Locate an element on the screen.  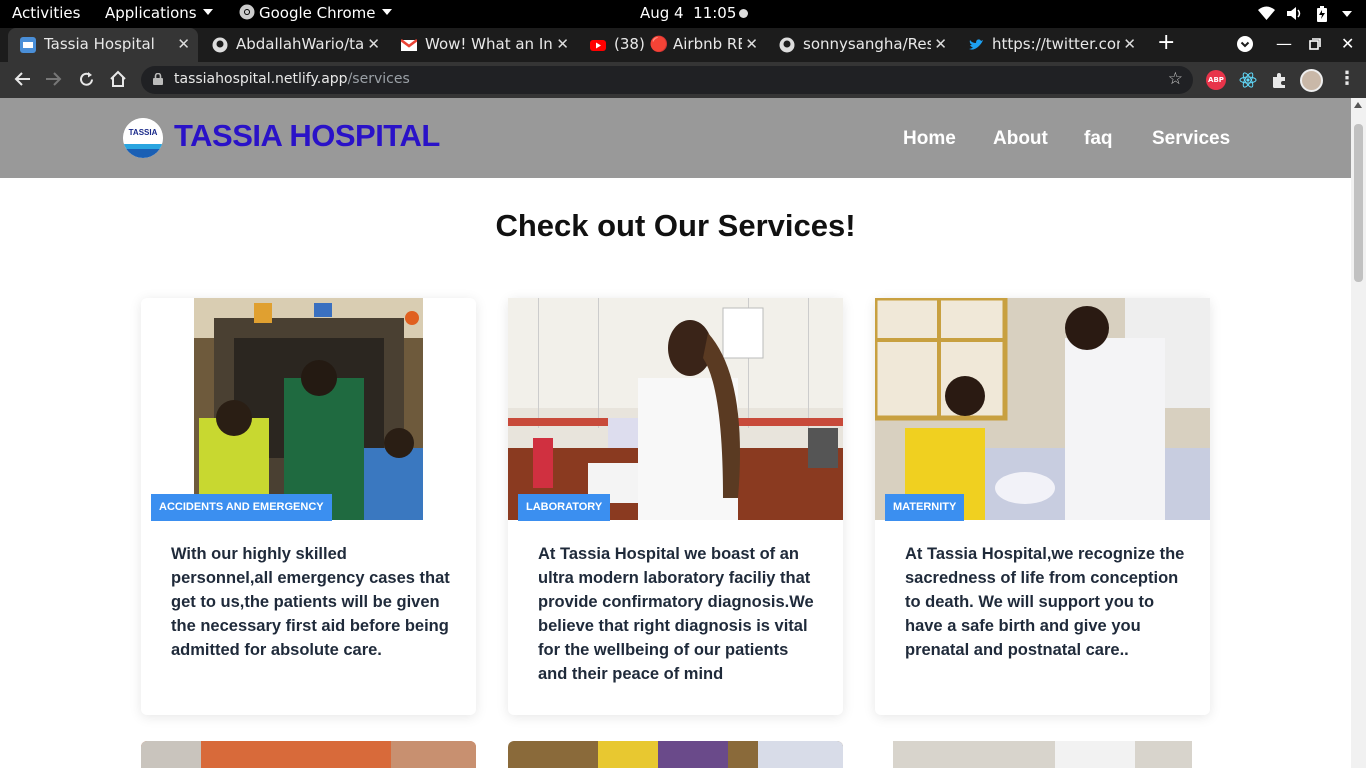
scrollbar-thumb is located at coordinates (1358, 203).